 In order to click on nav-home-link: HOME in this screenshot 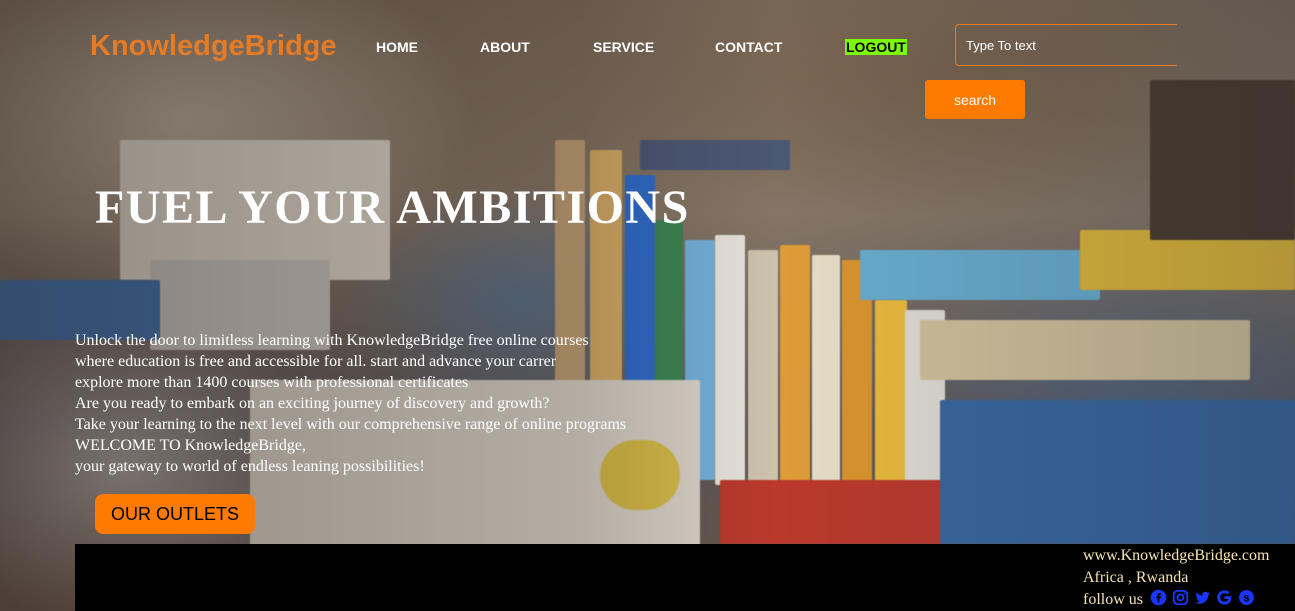, I will do `click(397, 47)`.